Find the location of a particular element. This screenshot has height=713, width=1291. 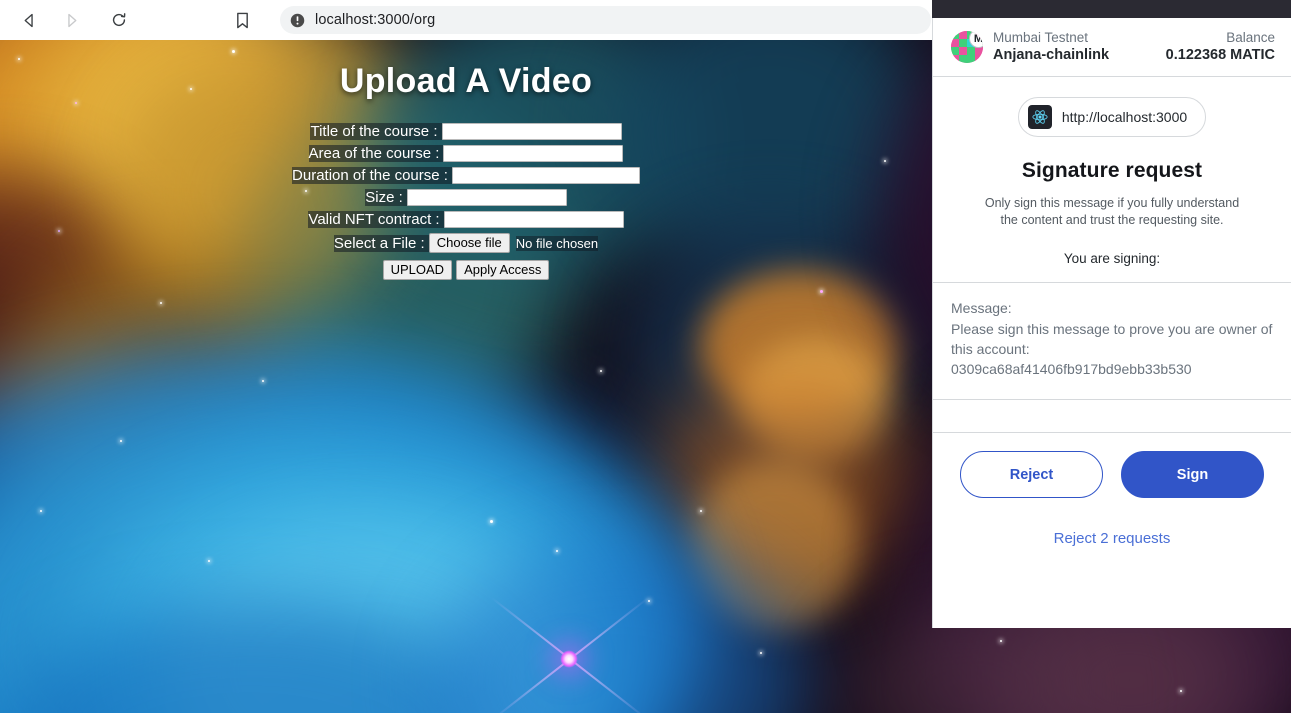

site-origin-pill: http://localhost:3000 is located at coordinates (1112, 117).